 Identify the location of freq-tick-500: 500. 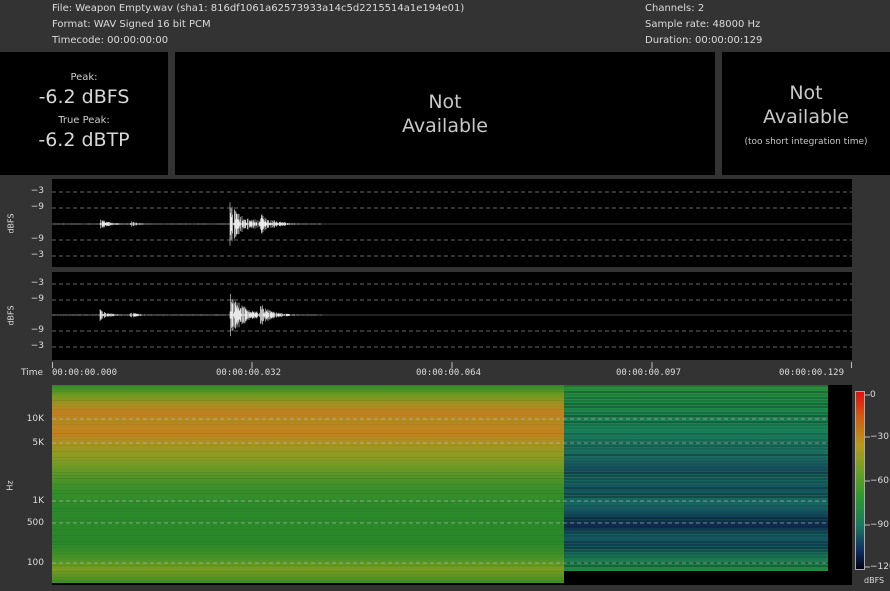
(35, 523).